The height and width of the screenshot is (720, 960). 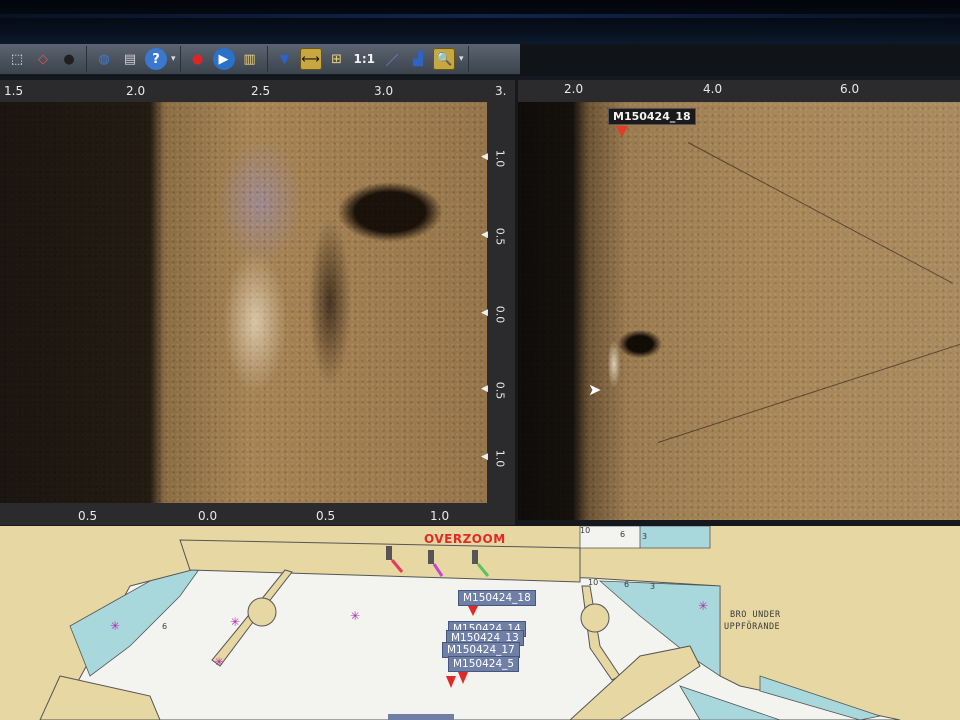 I want to click on toolbar-group-zoom: ▼ ⟷ ⊞ 1:1 ／ ▟ 🔍 ▾, so click(x=368, y=59).